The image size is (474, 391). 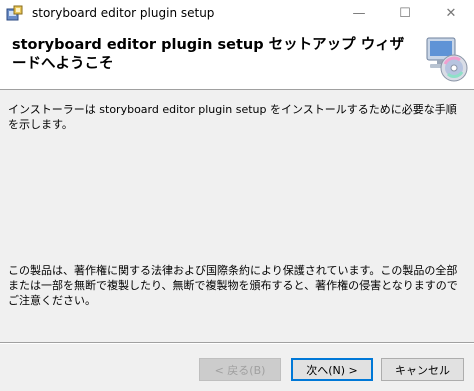 What do you see at coordinates (237, 343) in the screenshot?
I see `separator-line` at bounding box center [237, 343].